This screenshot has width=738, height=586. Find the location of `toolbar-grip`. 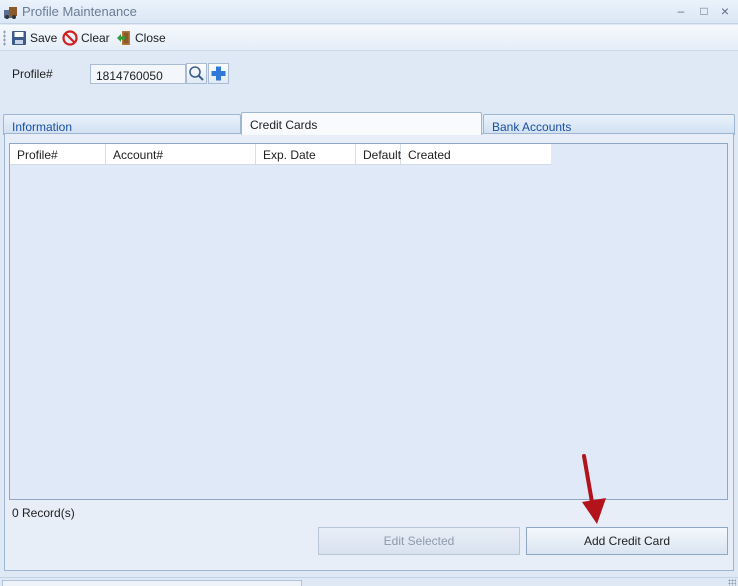

toolbar-grip is located at coordinates (4, 38).